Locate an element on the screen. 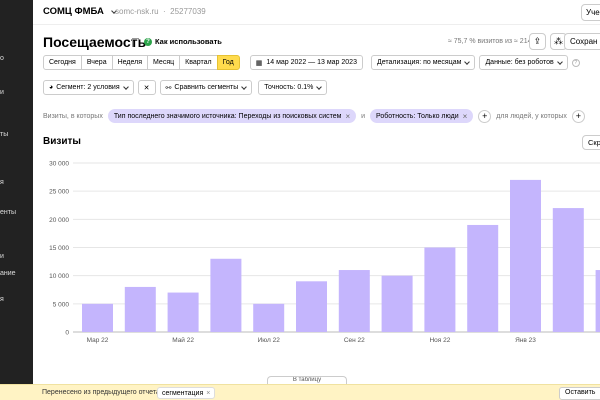  x-tick-label: Мар 22 is located at coordinates (98, 340).